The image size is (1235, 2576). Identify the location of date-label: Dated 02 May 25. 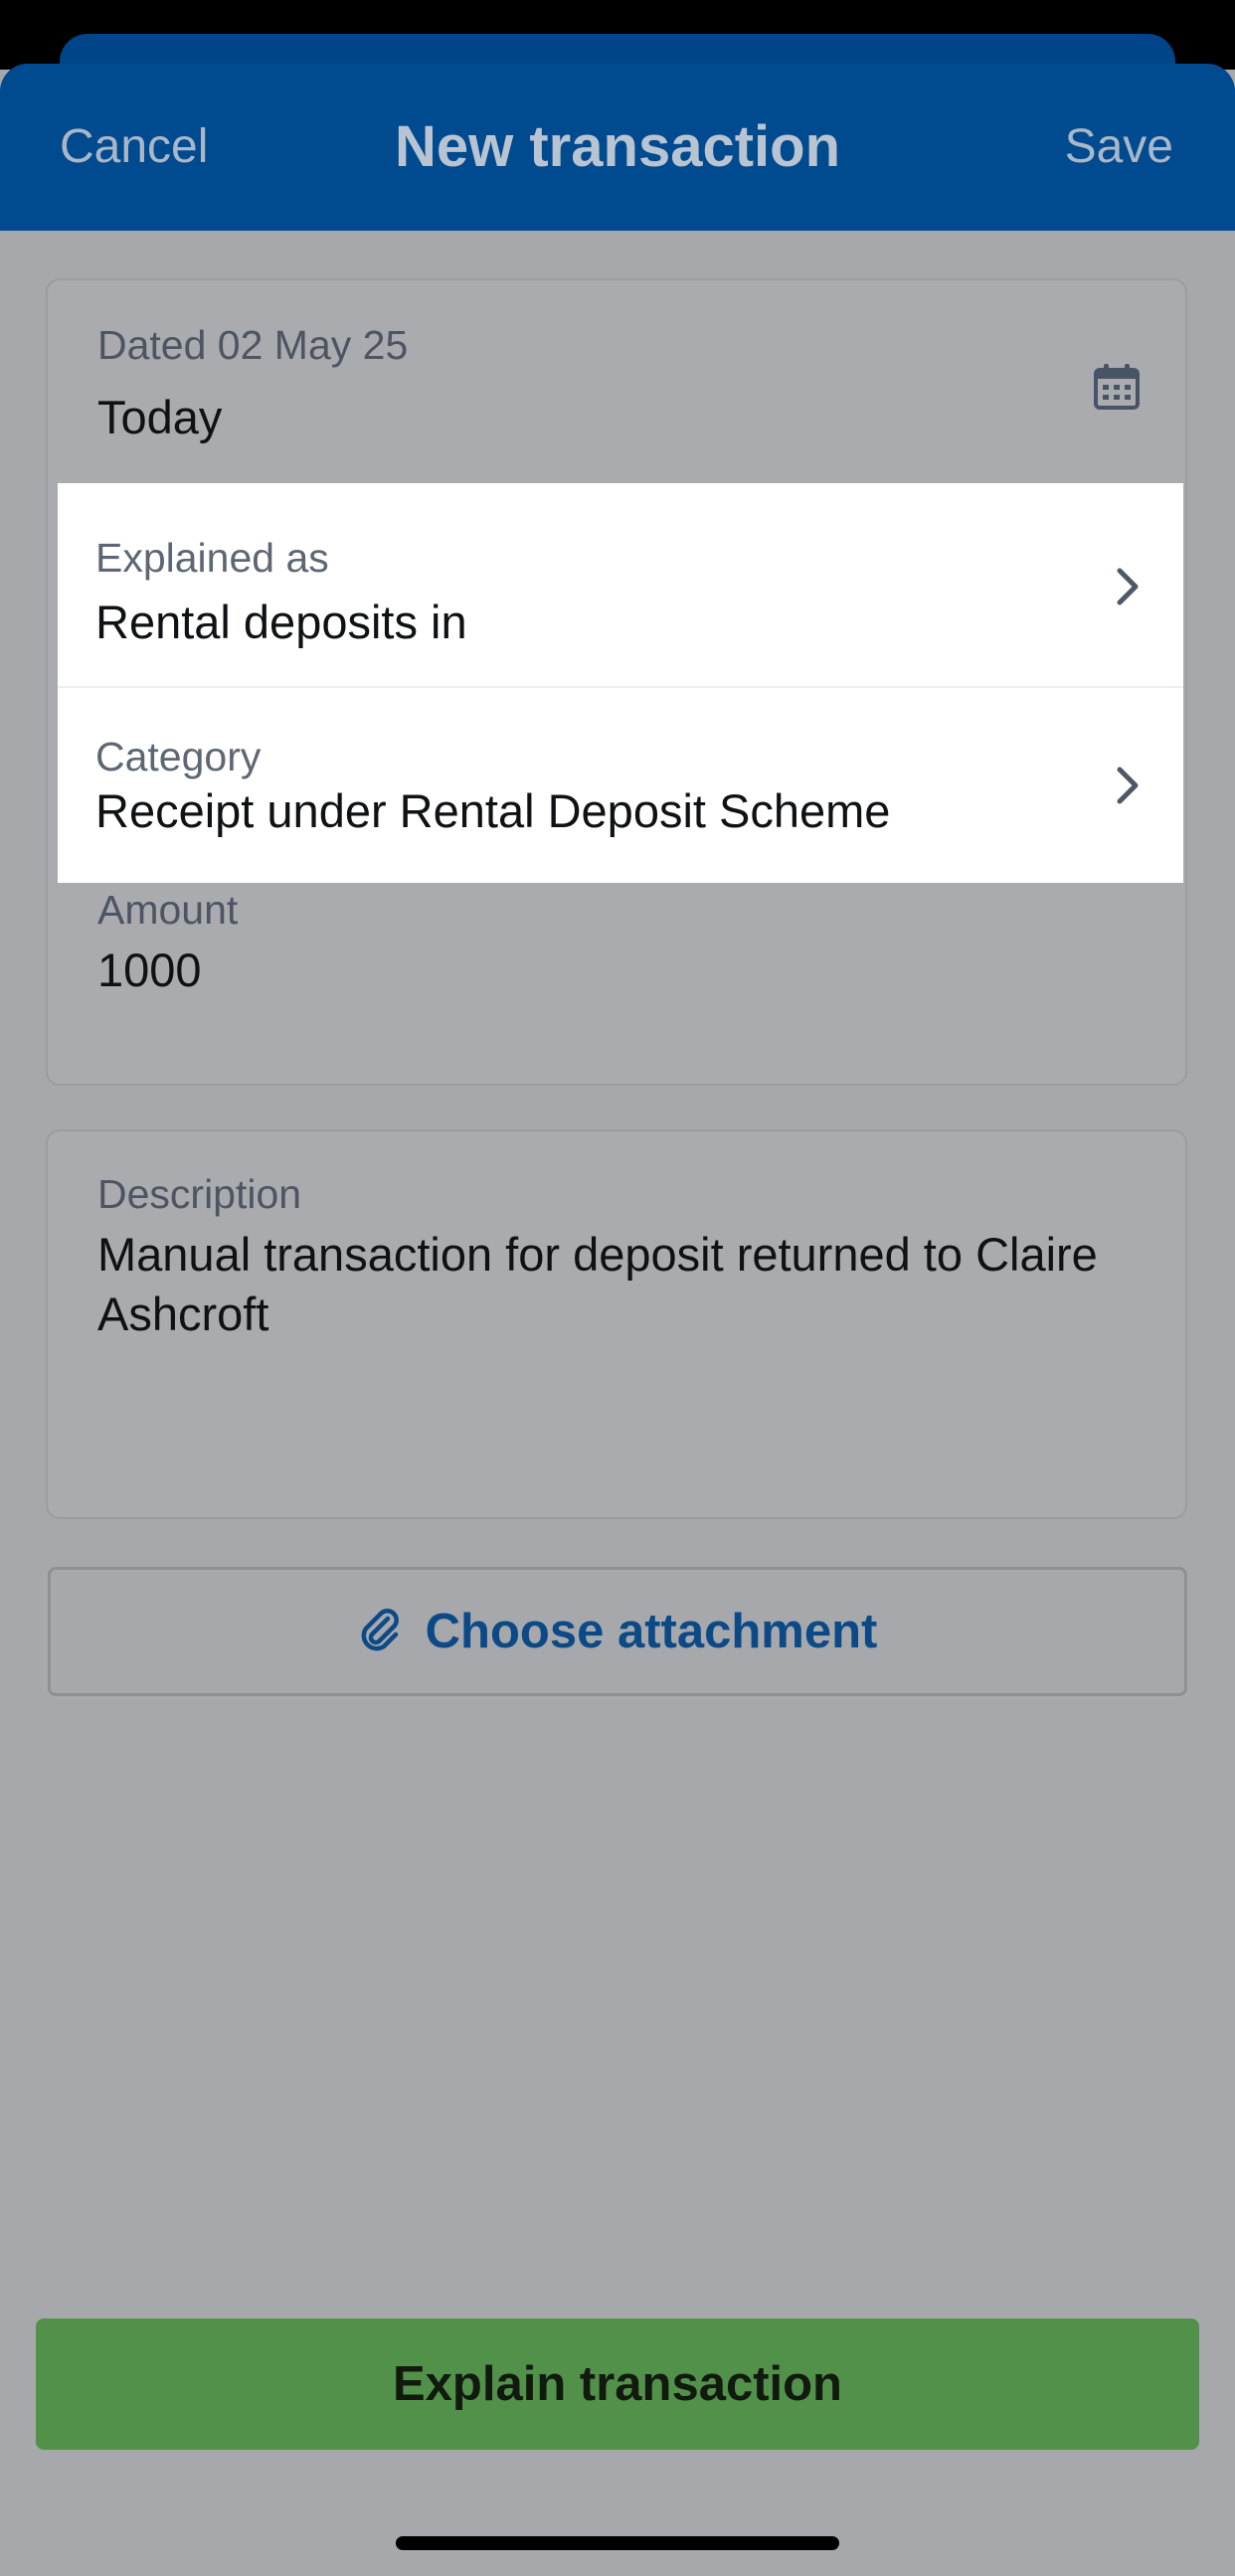
(253, 345).